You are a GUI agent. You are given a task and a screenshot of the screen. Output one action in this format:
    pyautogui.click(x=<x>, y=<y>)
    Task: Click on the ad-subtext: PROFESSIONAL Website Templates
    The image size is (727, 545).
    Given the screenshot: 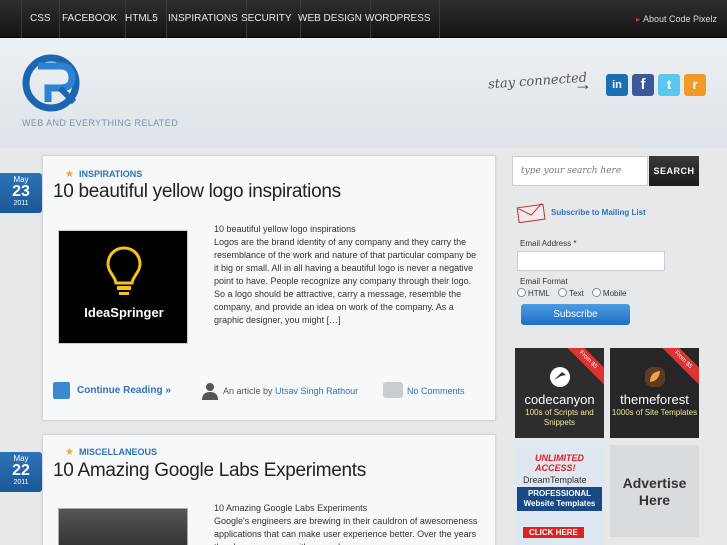 What is the action you would take?
    pyautogui.click(x=559, y=499)
    